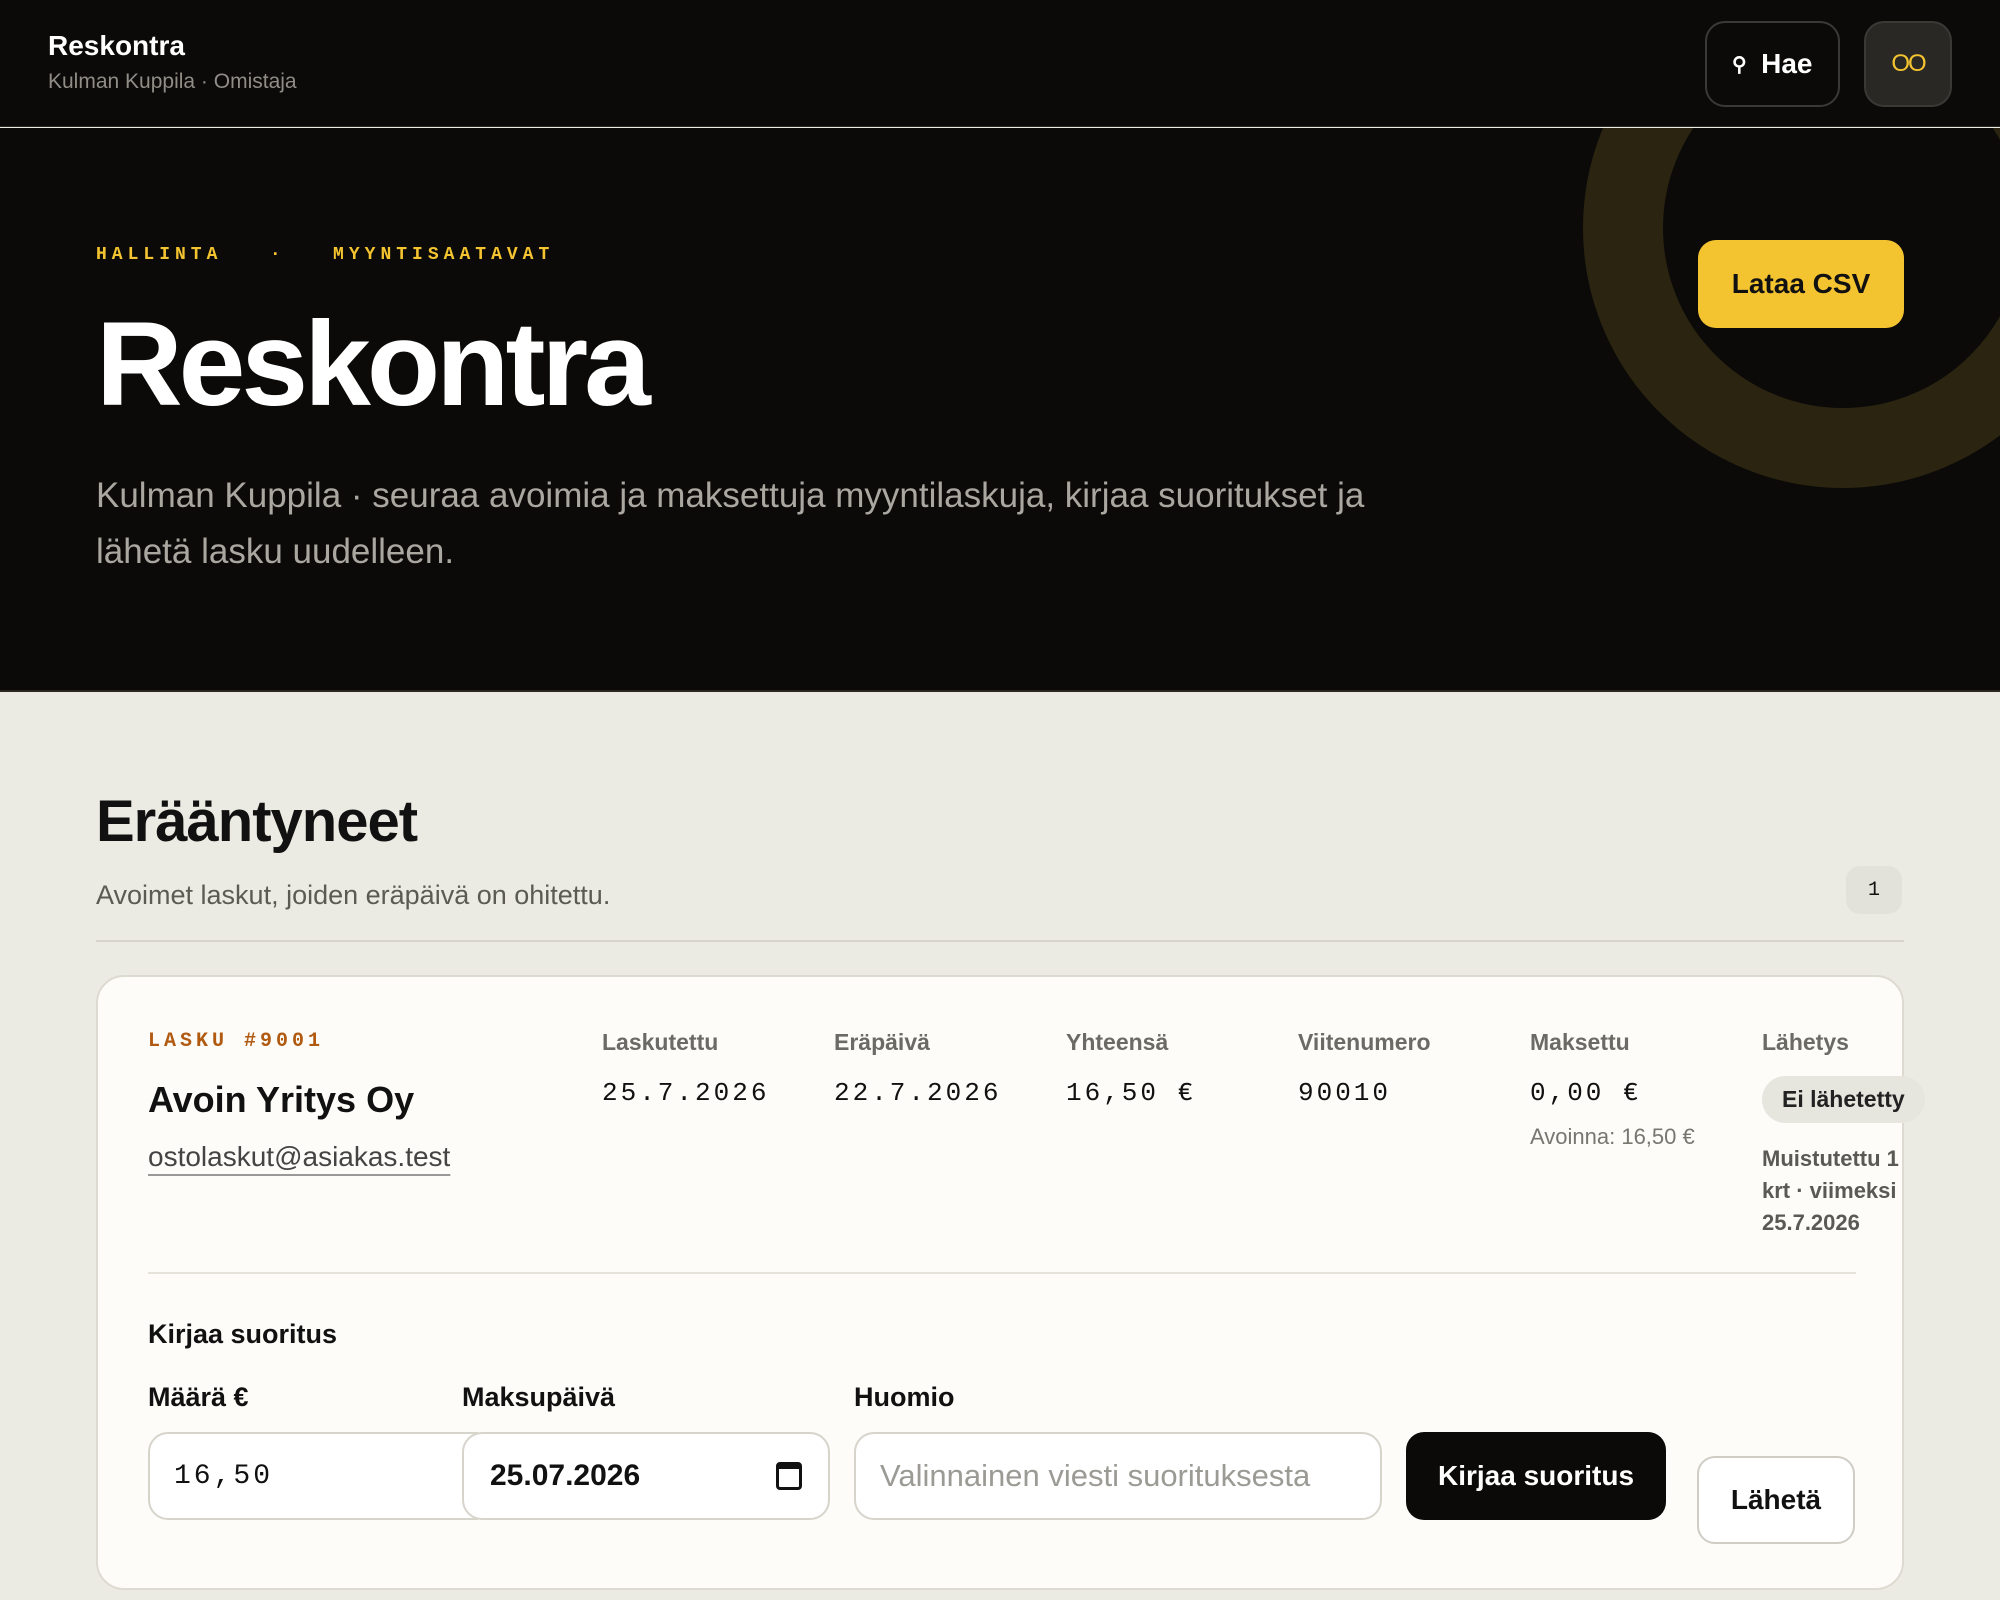 Image resolution: width=2000 pixels, height=1600 pixels. What do you see at coordinates (1131, 1068) in the screenshot?
I see `column-total: Yhteensä 16,50 €` at bounding box center [1131, 1068].